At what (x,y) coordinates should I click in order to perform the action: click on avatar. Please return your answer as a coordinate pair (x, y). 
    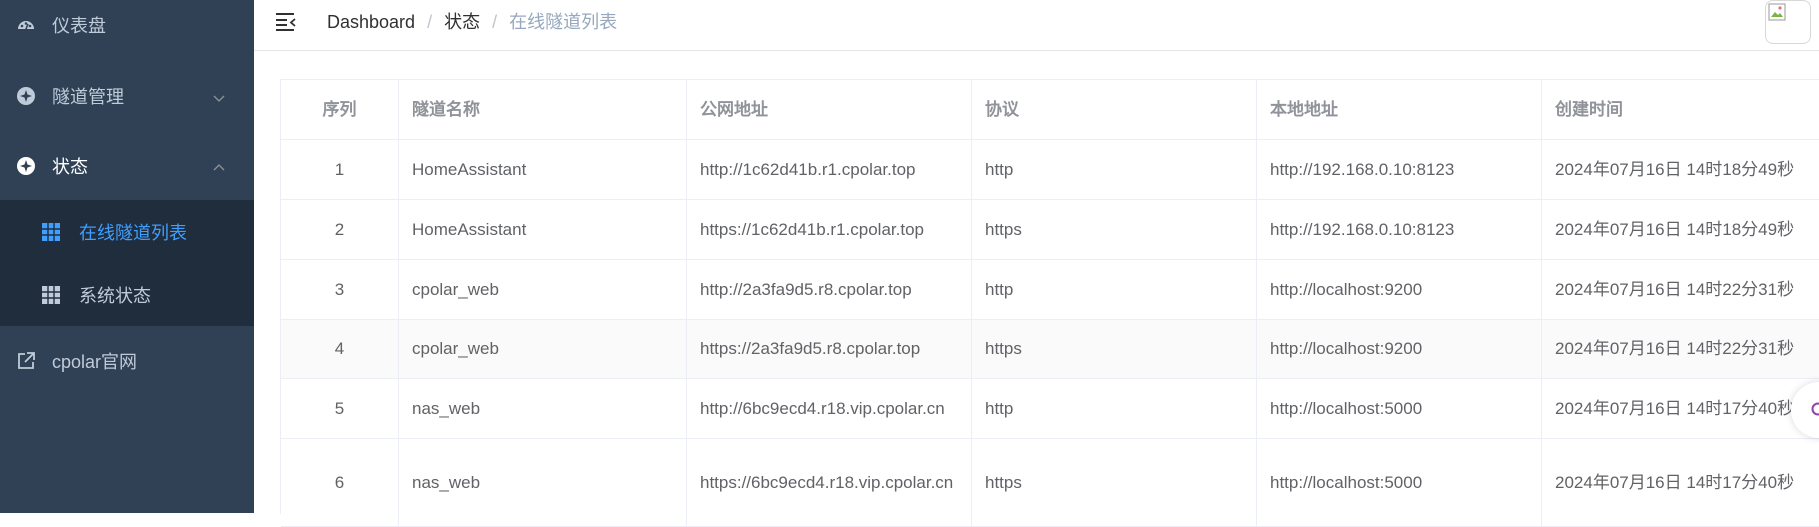
    Looking at the image, I should click on (1788, 22).